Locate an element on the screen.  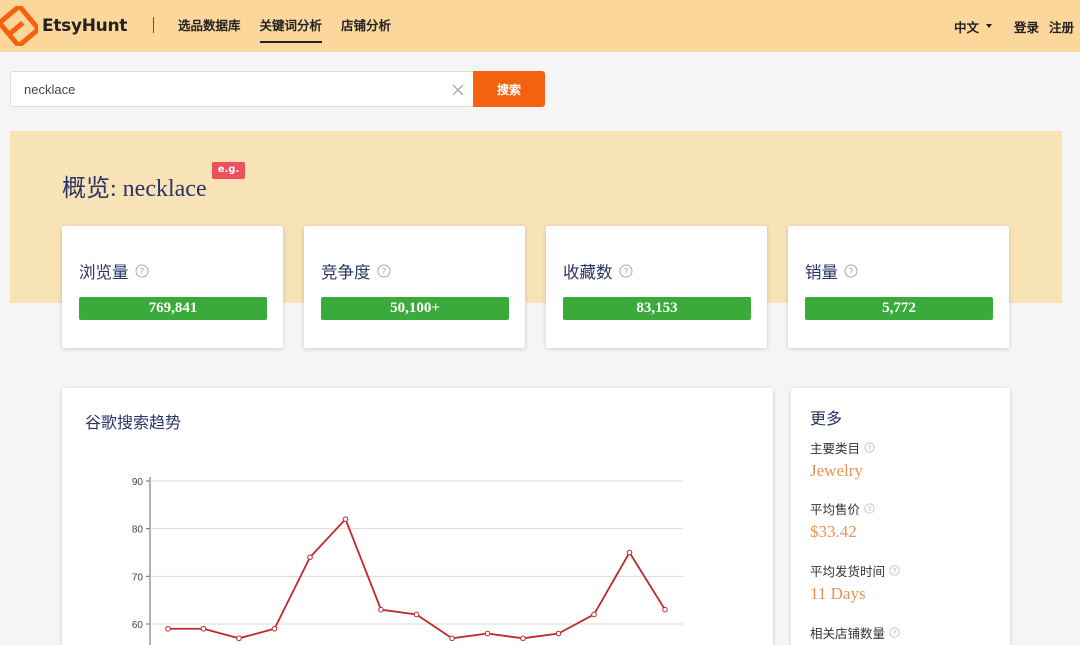
search-box is located at coordinates (241, 89).